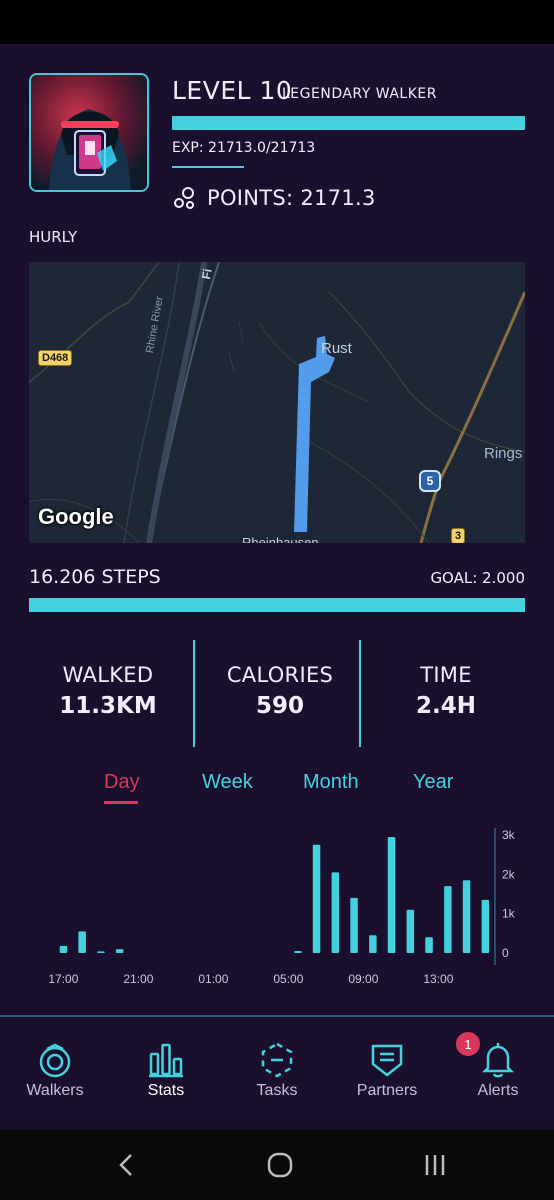 The width and height of the screenshot is (554, 1200). I want to click on stat-walked-label: WALKED, so click(108, 675).